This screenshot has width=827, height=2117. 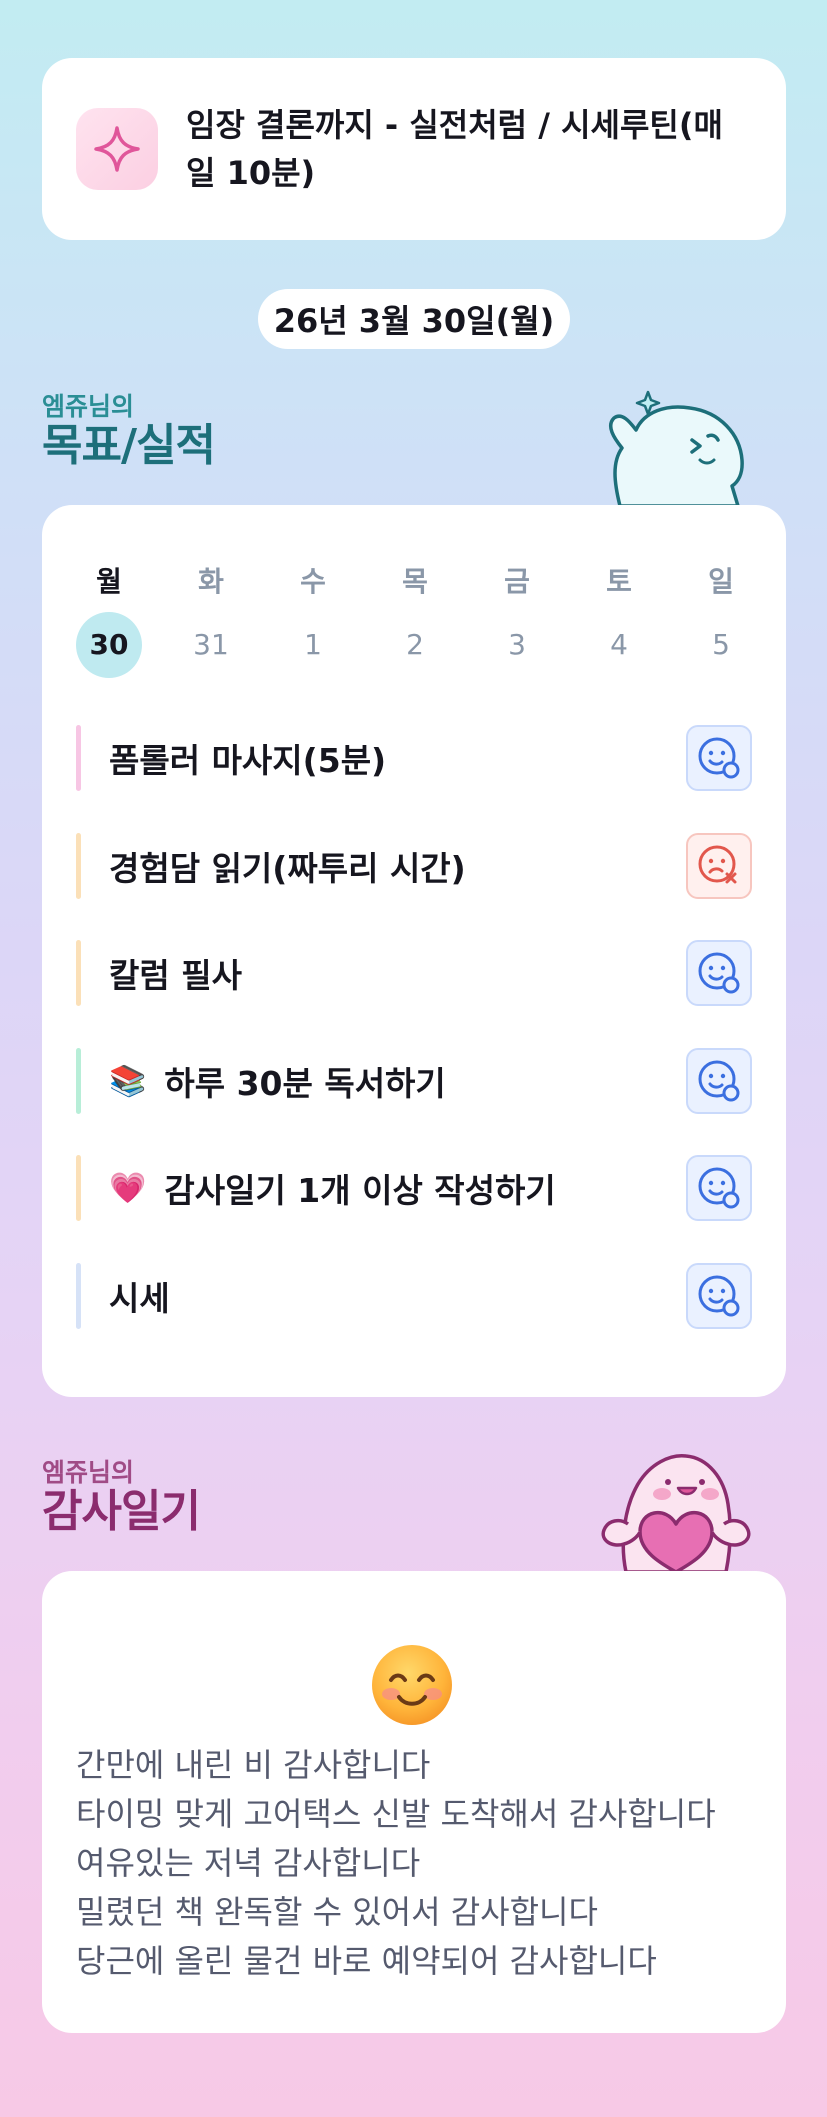 I want to click on day-number: 1, so click(x=313, y=644).